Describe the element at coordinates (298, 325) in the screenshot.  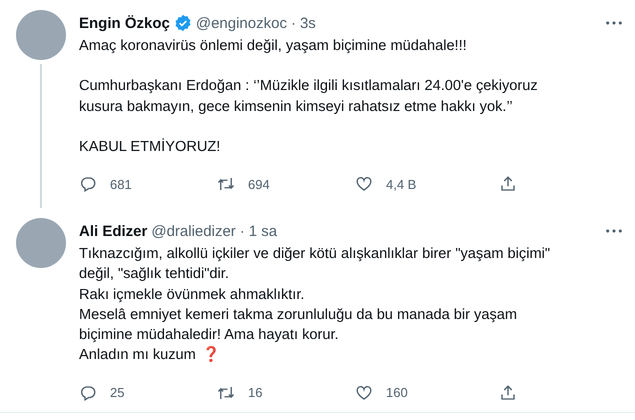
I see `tweet-text: Meselâ emniyet kemeri takma zorunluluğu da bu manada bir yaşam biçimine müdahaledir! Ama hayatı korur.` at that location.